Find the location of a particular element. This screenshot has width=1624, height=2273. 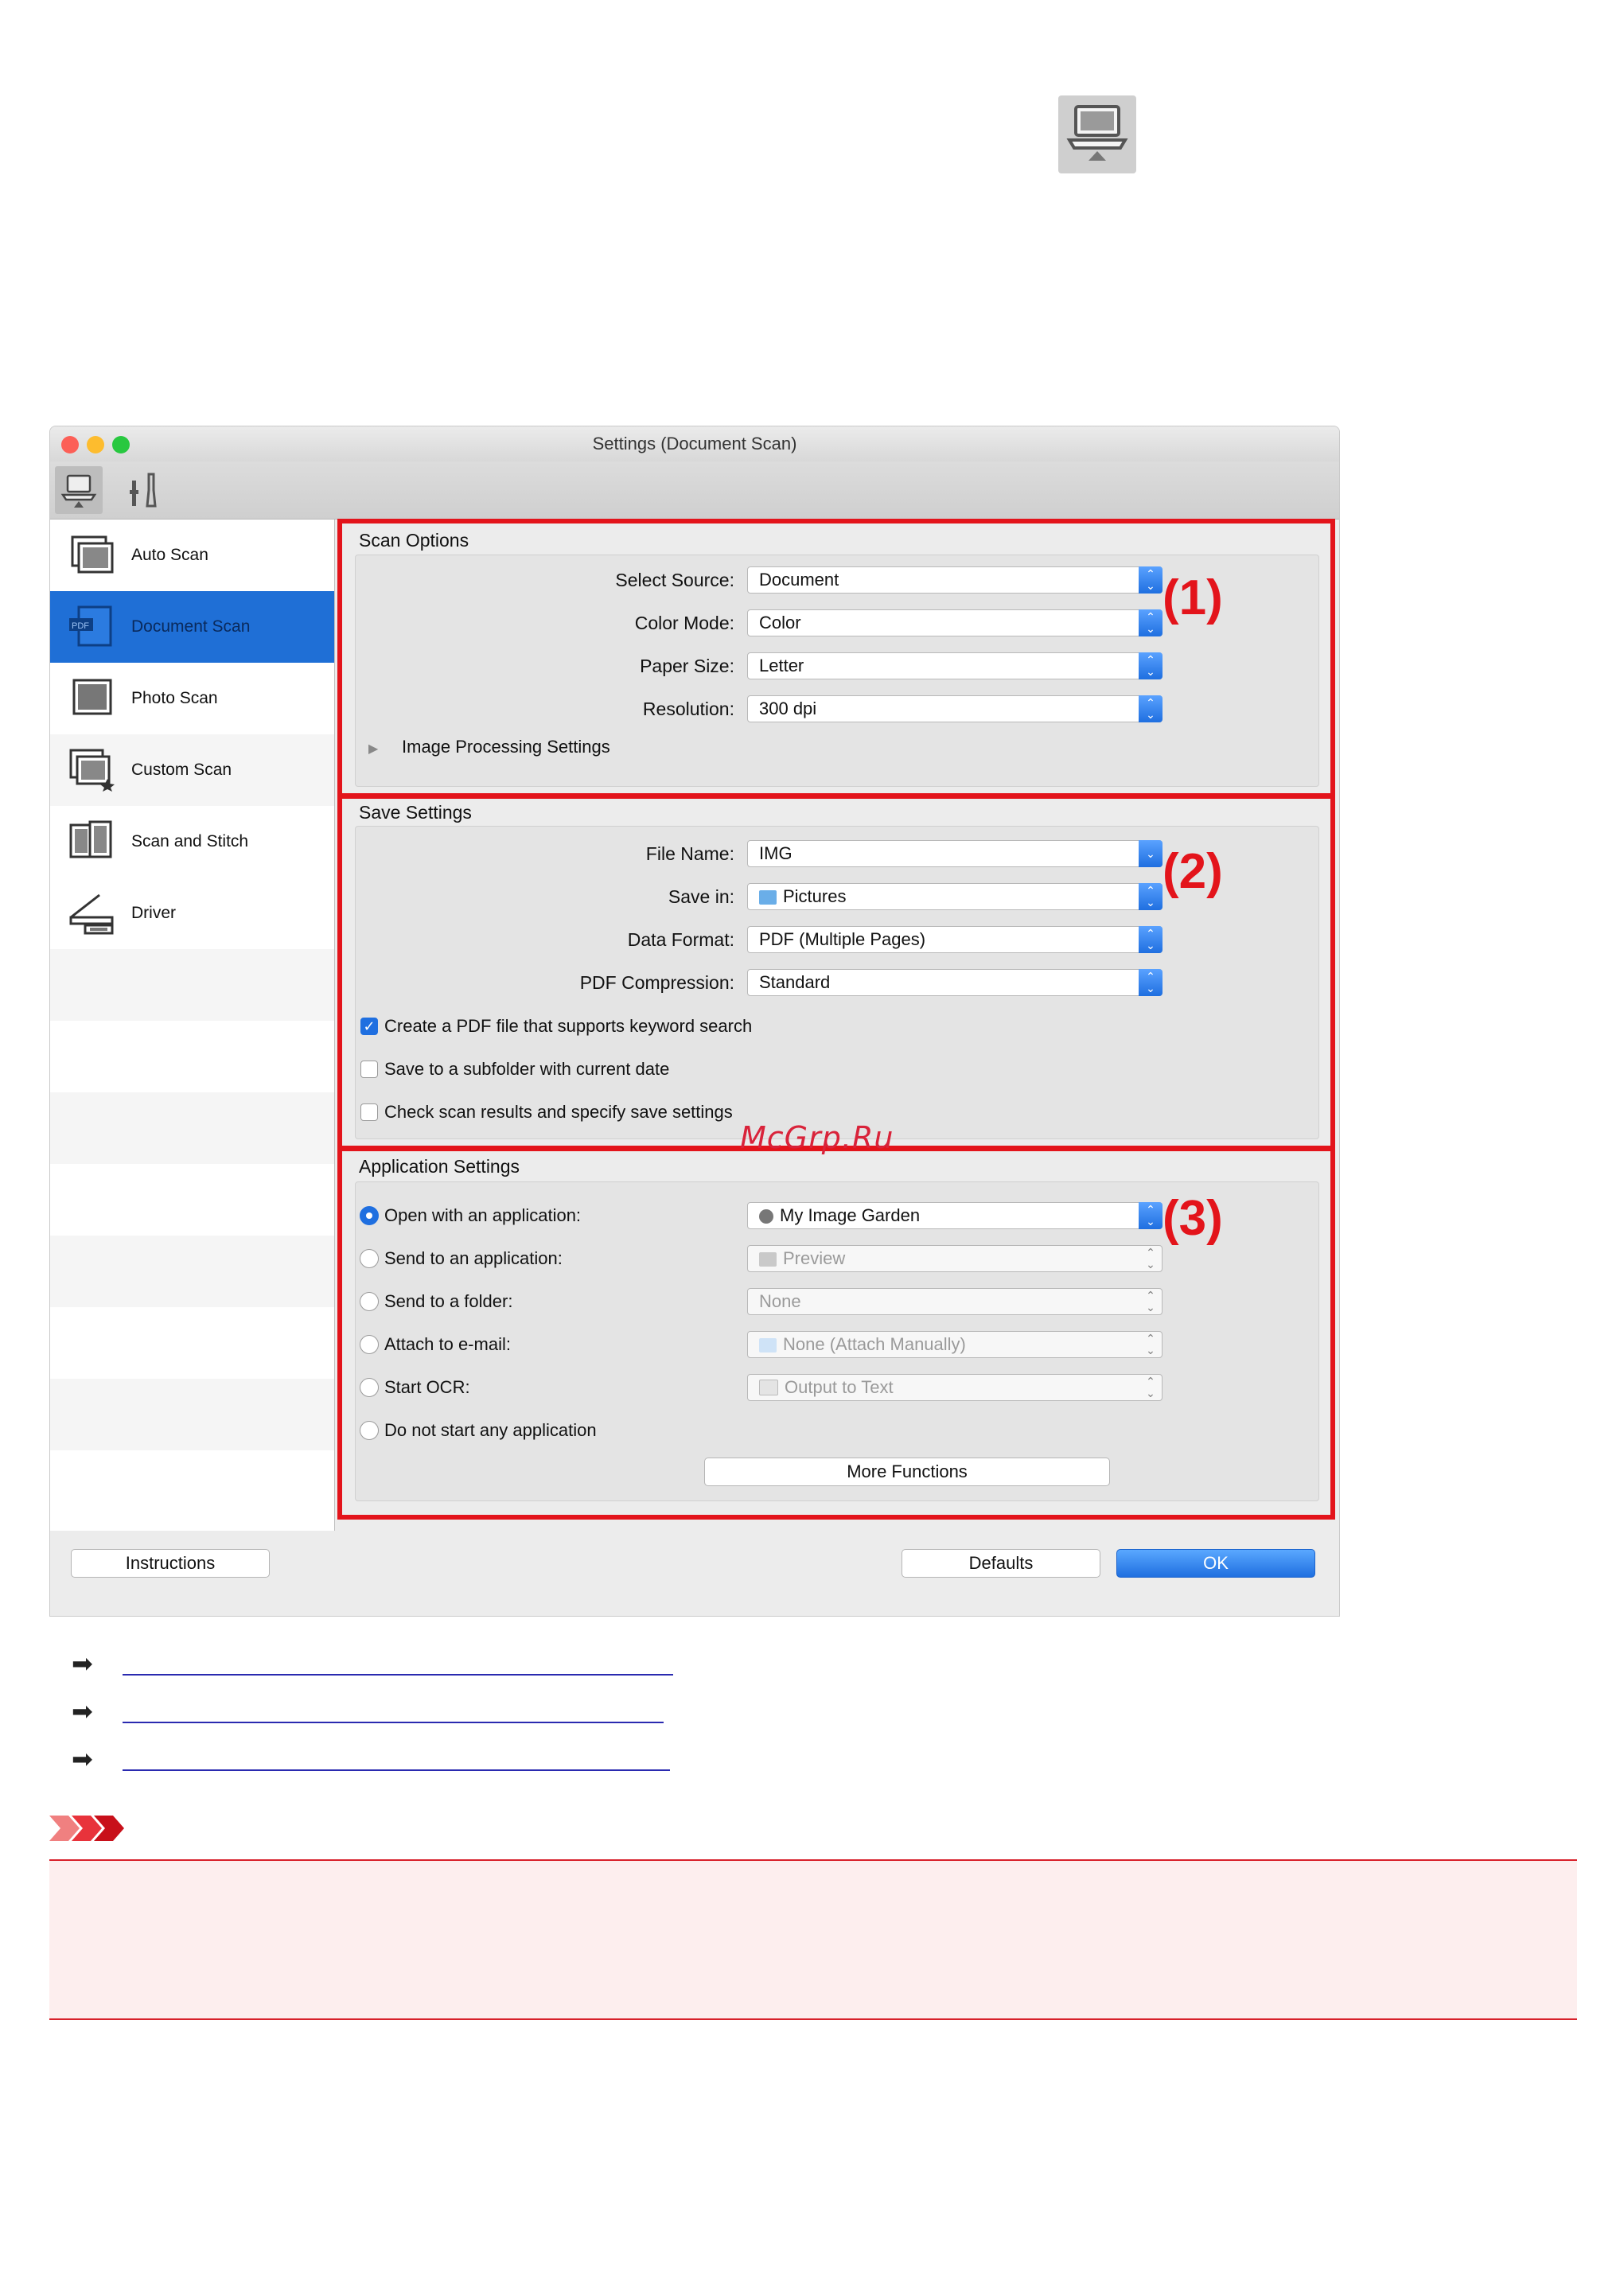

sidebar-item-label: Driver is located at coordinates (153, 913).